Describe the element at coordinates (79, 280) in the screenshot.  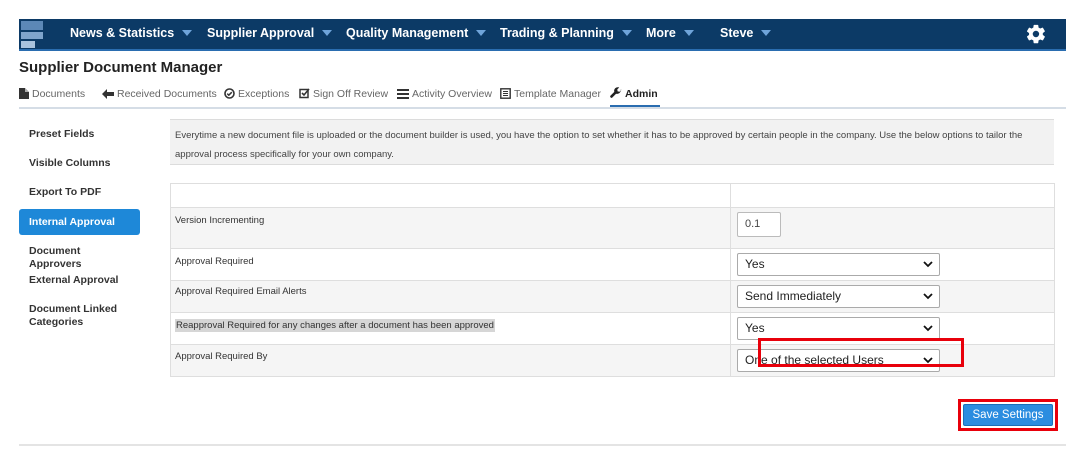
I see `sidebar-item-external-approval: External Approval` at that location.